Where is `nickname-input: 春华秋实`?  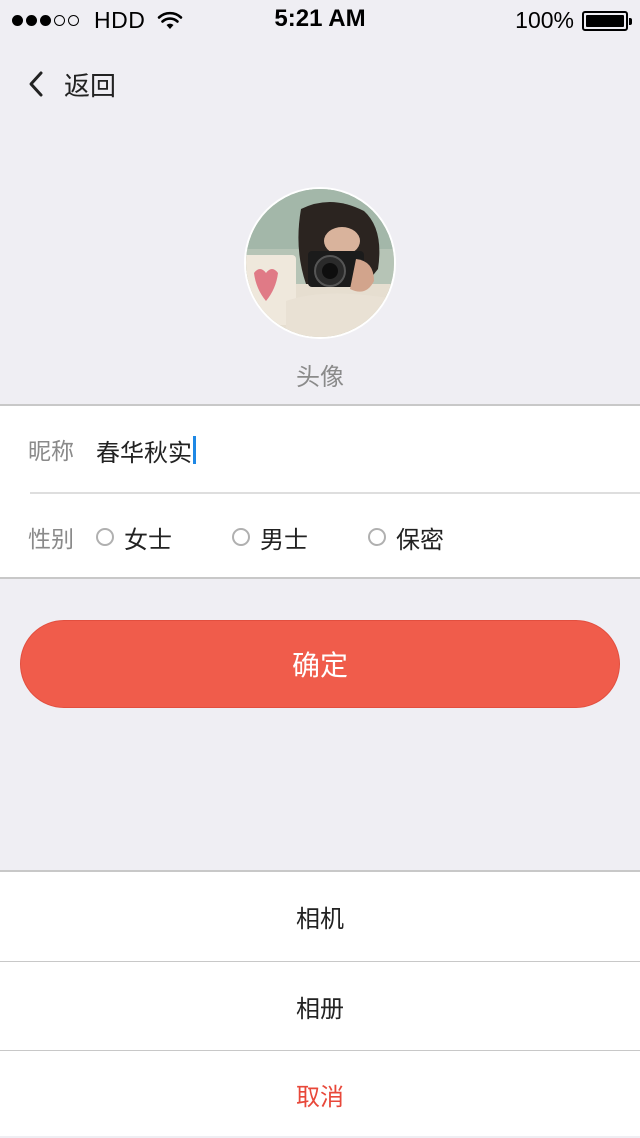
nickname-input: 春华秋实 is located at coordinates (346, 450).